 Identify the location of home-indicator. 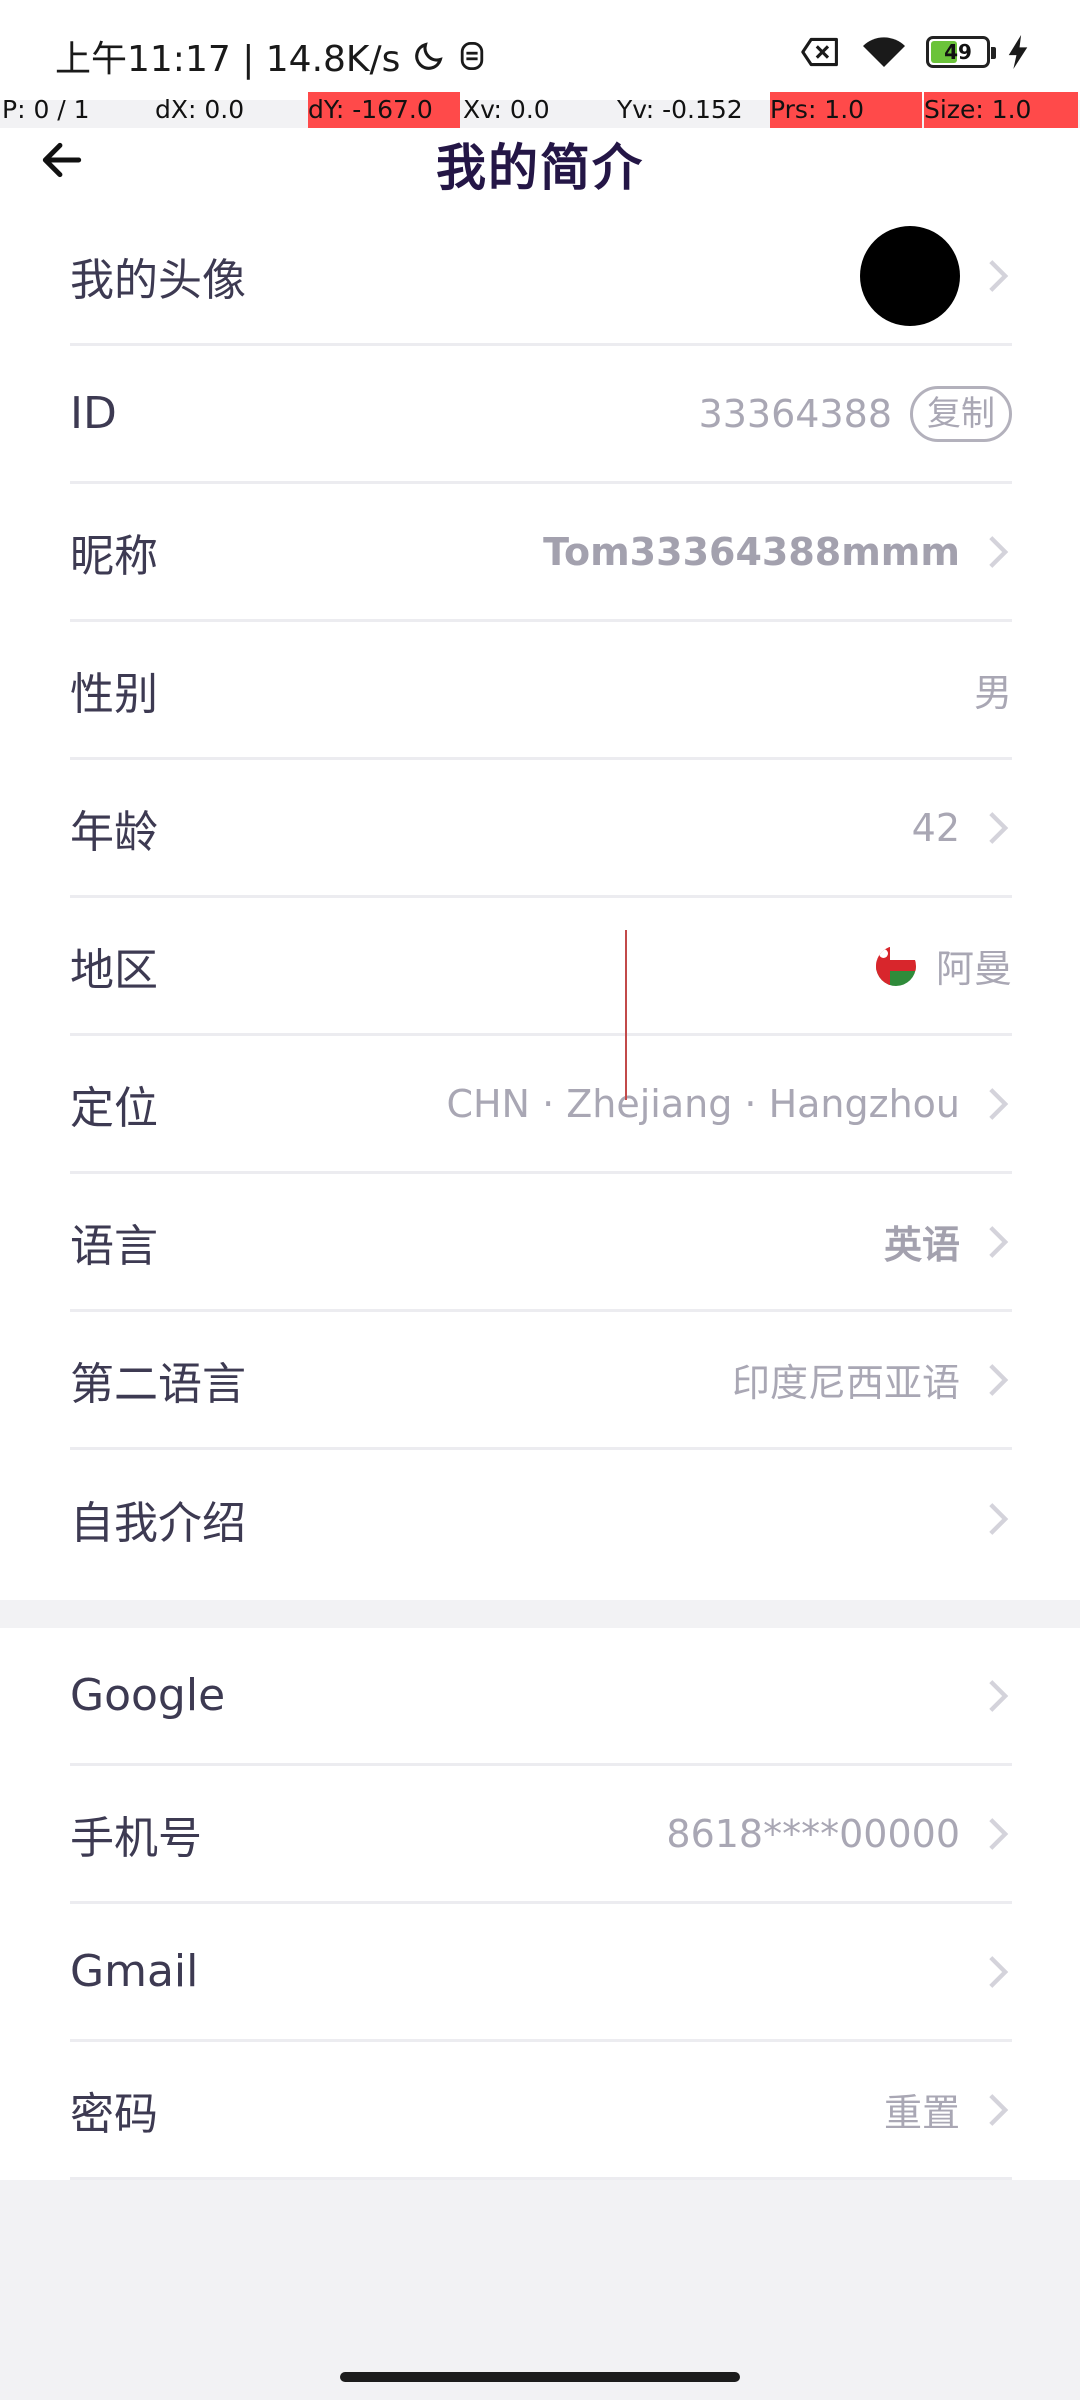
(540, 2377).